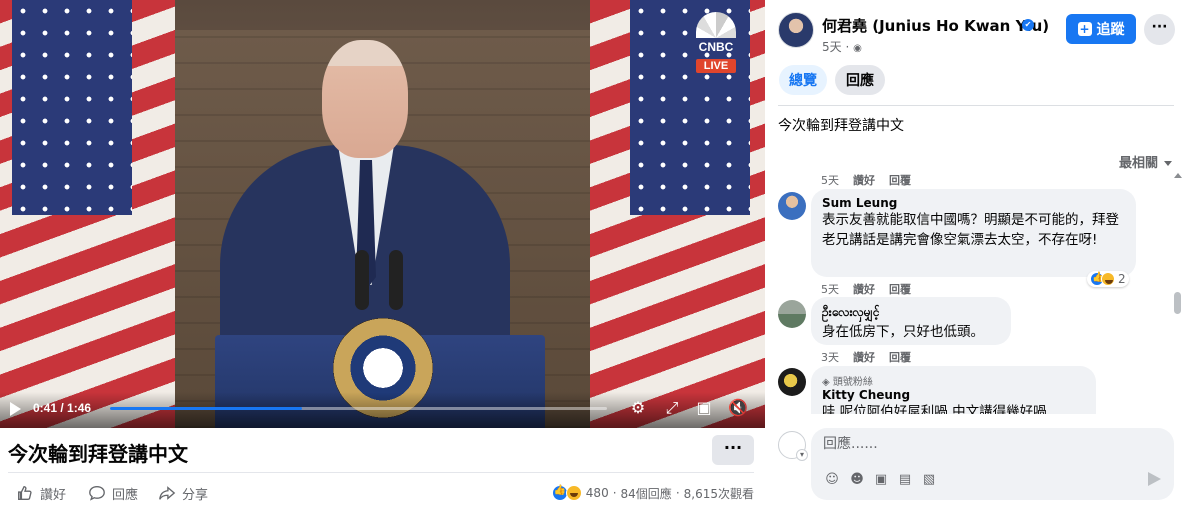 The height and width of the screenshot is (516, 1200). I want to click on comment-label: 回應, so click(125, 495).